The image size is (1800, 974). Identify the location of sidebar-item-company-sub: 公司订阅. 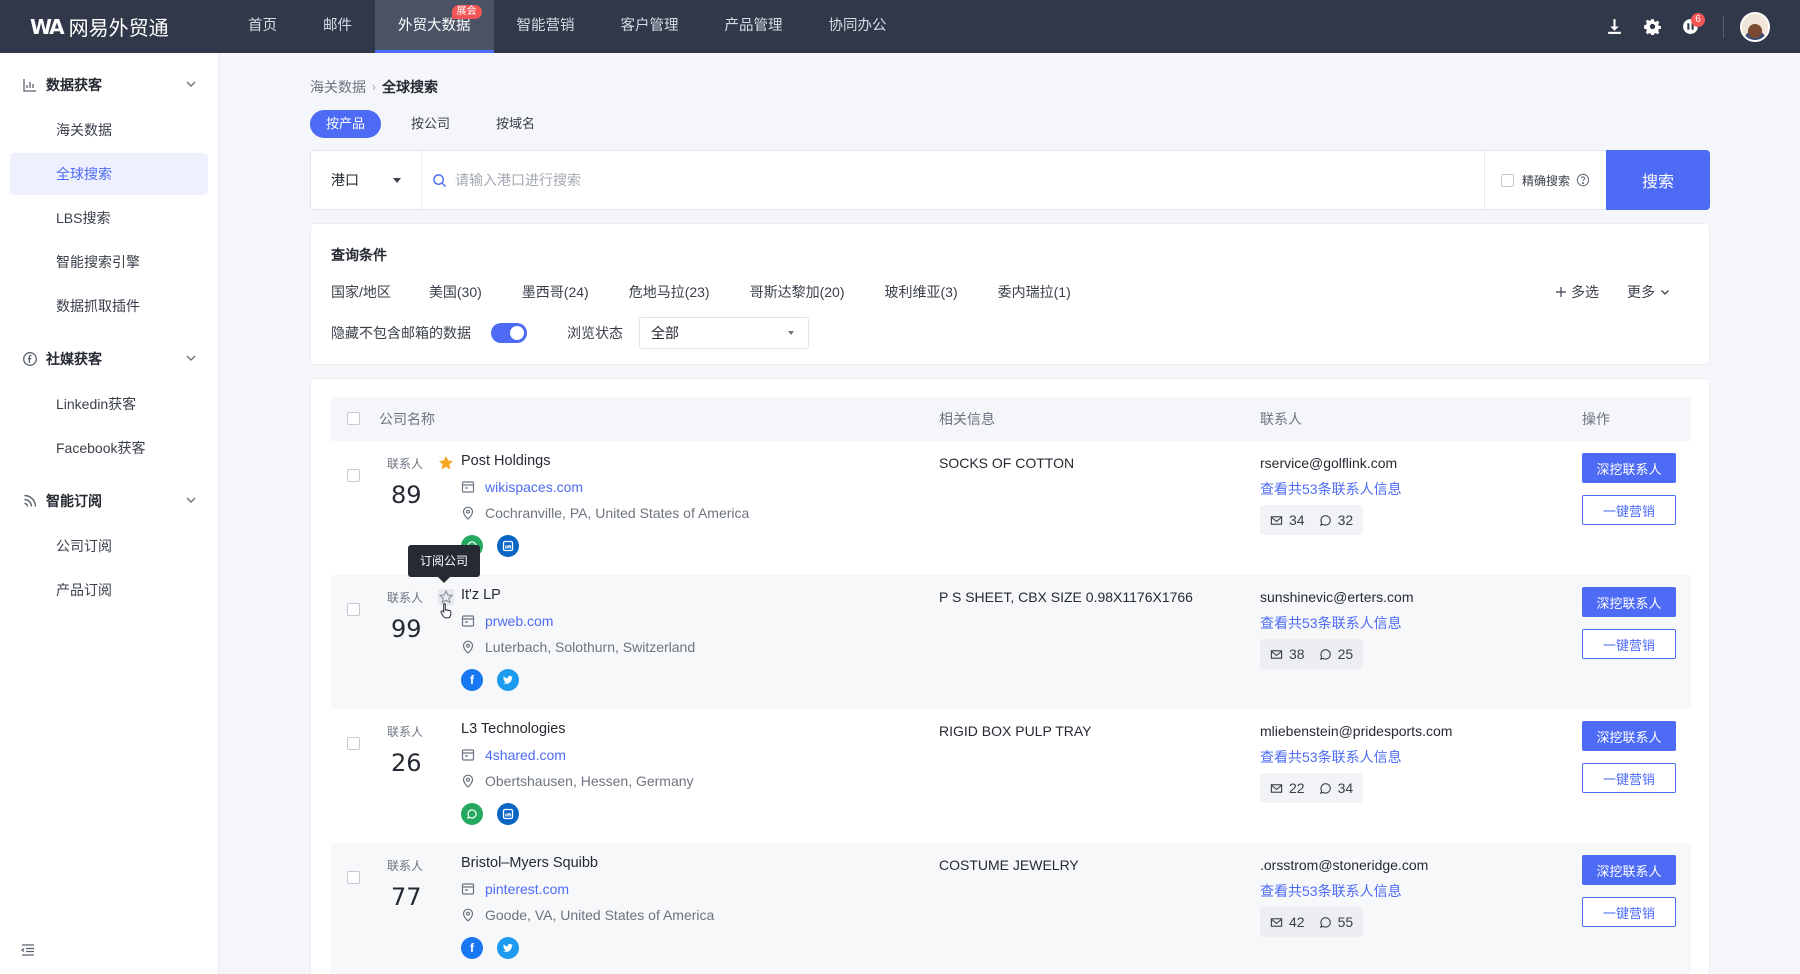
(109, 546).